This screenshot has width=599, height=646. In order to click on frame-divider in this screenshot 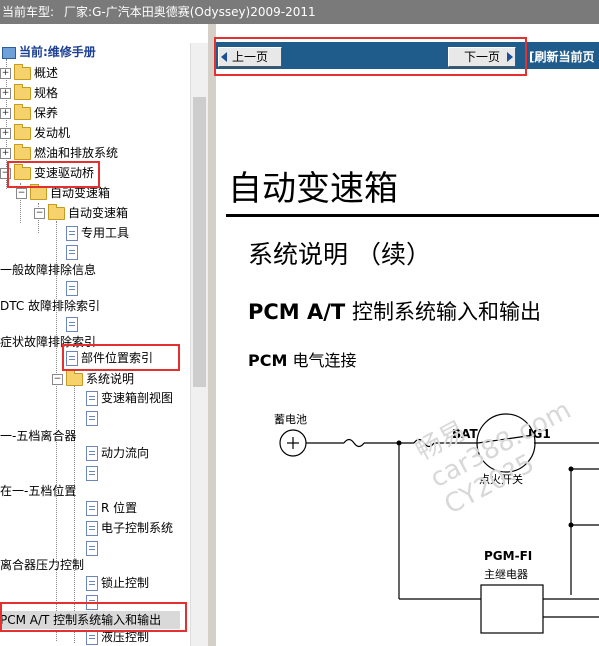, I will do `click(212, 335)`.